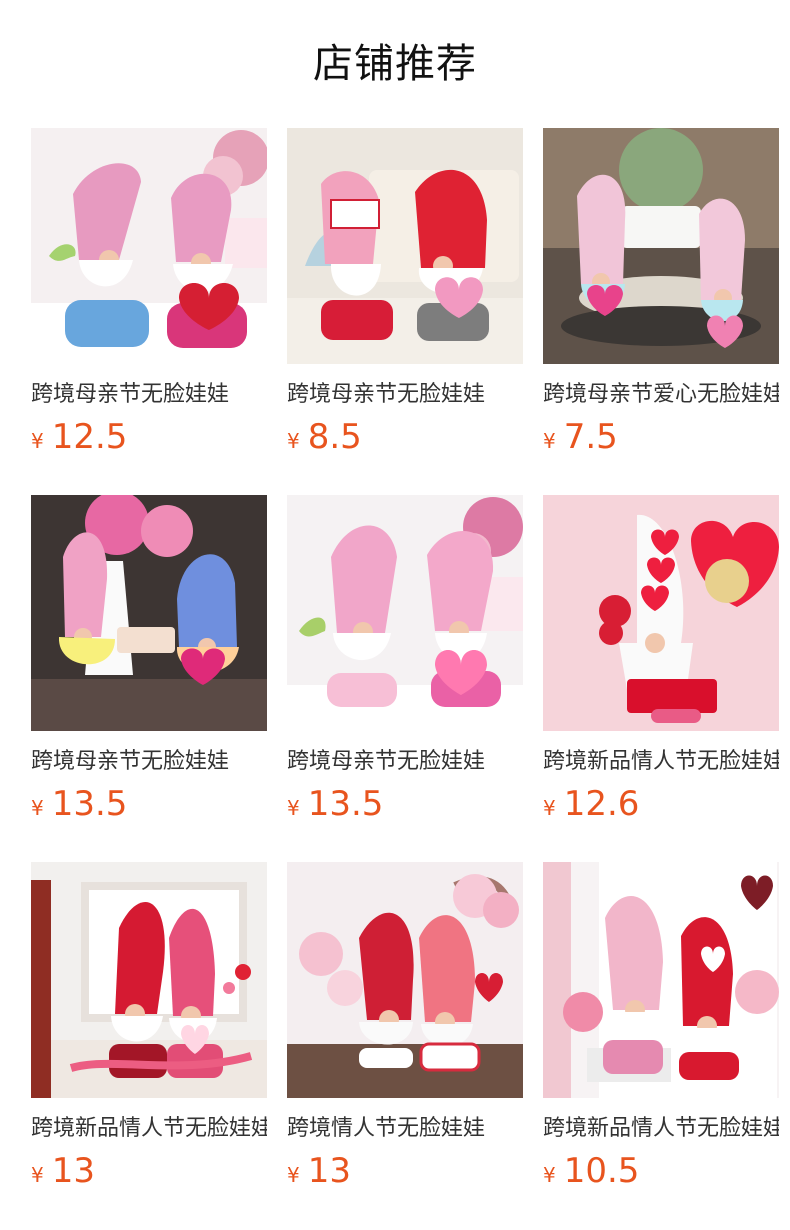 Image resolution: width=790 pixels, height=1230 pixels. What do you see at coordinates (601, 804) in the screenshot?
I see `product-price: 12.6` at bounding box center [601, 804].